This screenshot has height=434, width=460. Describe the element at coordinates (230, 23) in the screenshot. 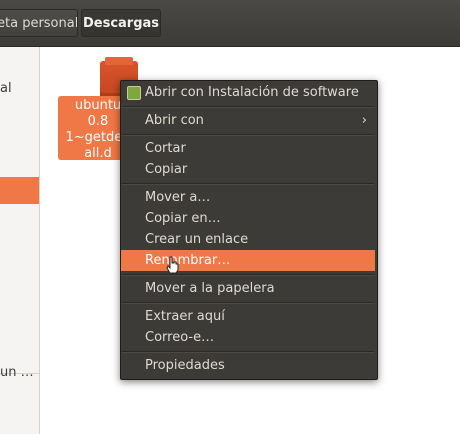

I see `pathbar: eta personal Descargas` at that location.